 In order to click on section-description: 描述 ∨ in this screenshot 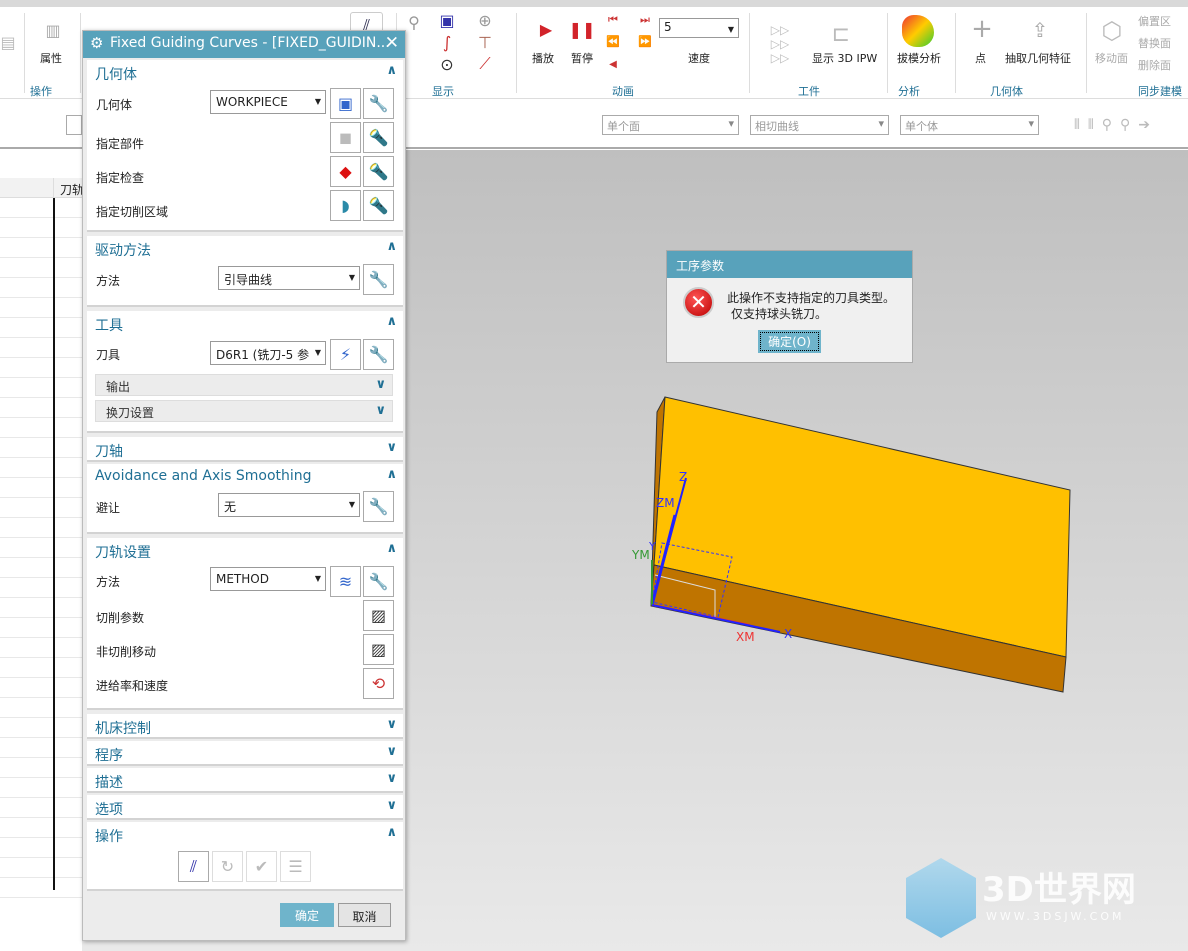, I will do `click(245, 780)`.